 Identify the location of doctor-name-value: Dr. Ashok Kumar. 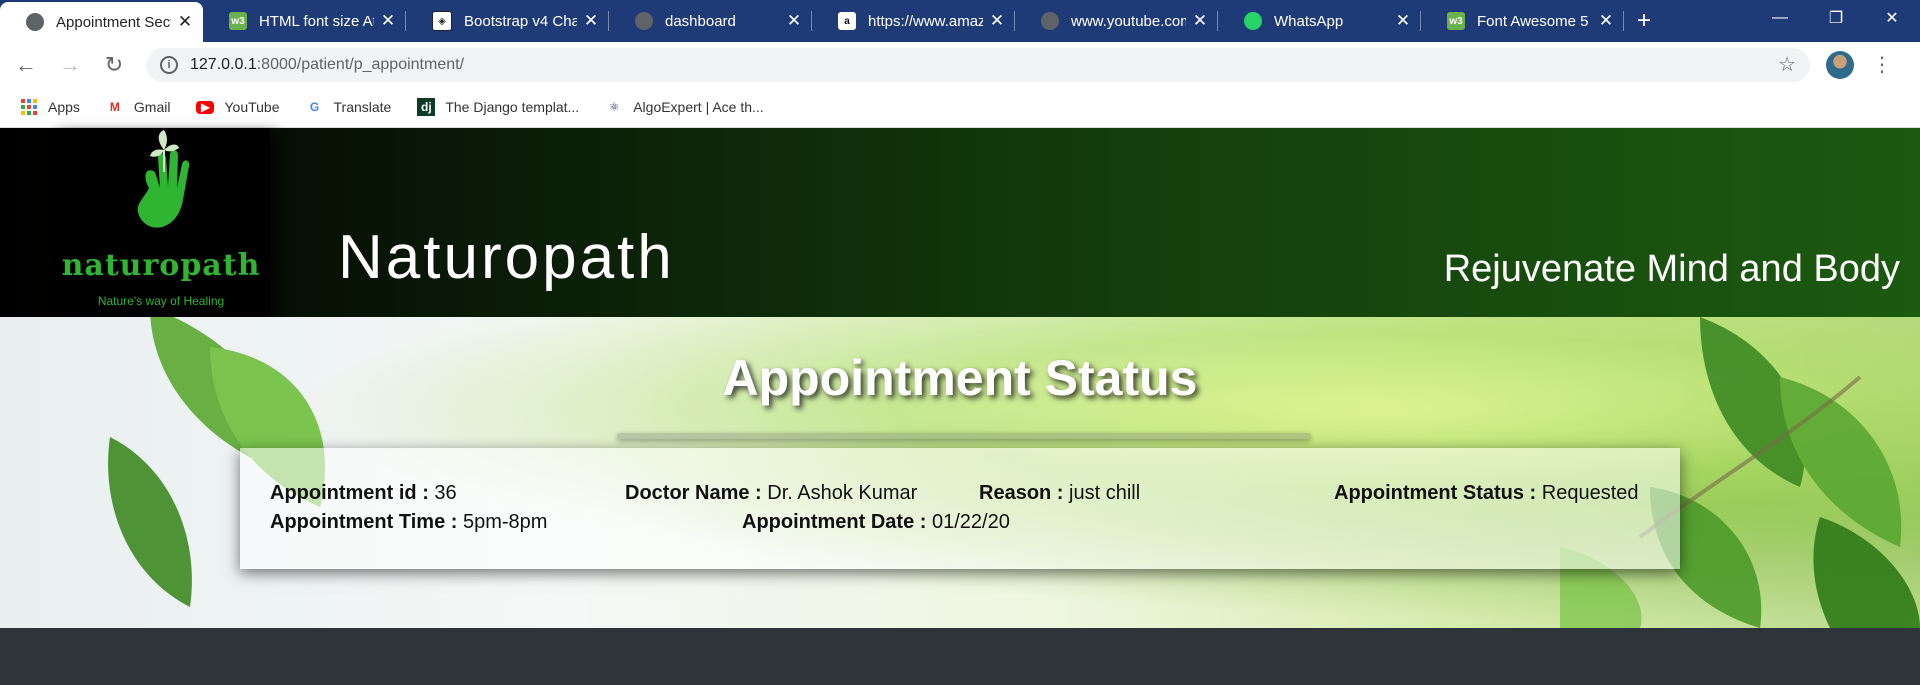
(842, 493).